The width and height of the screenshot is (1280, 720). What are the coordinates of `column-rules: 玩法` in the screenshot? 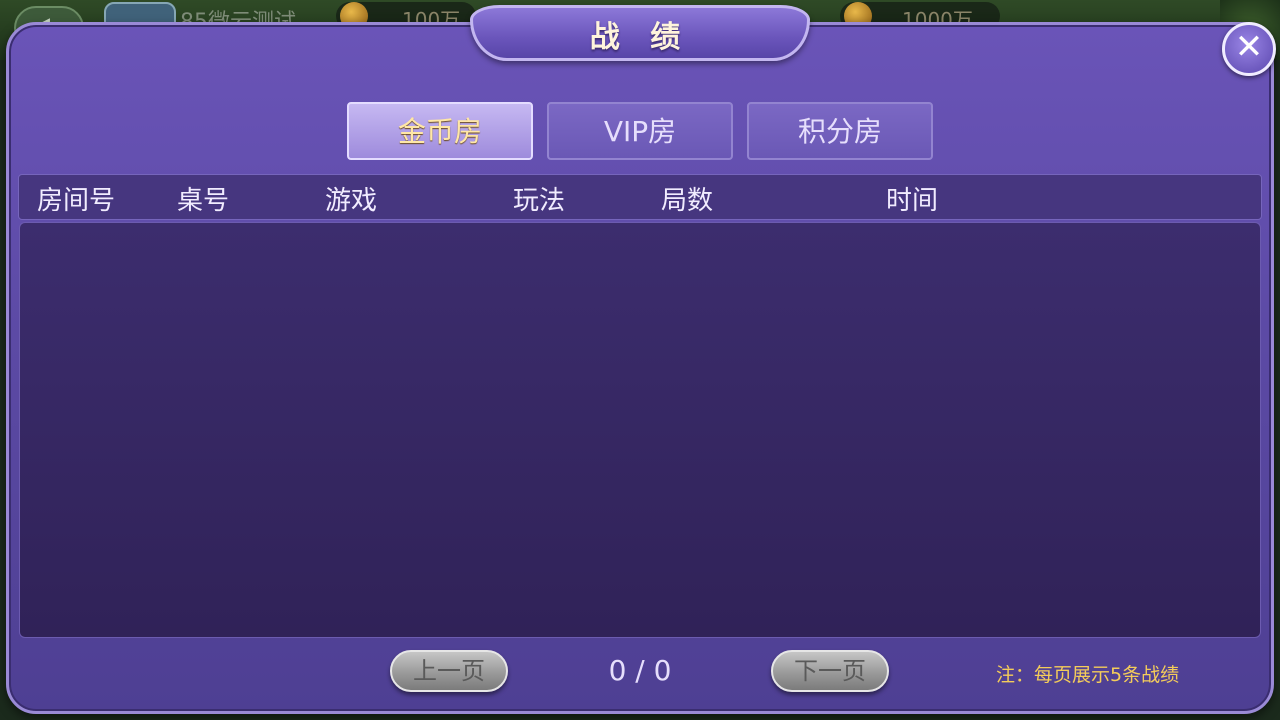 It's located at (539, 201).